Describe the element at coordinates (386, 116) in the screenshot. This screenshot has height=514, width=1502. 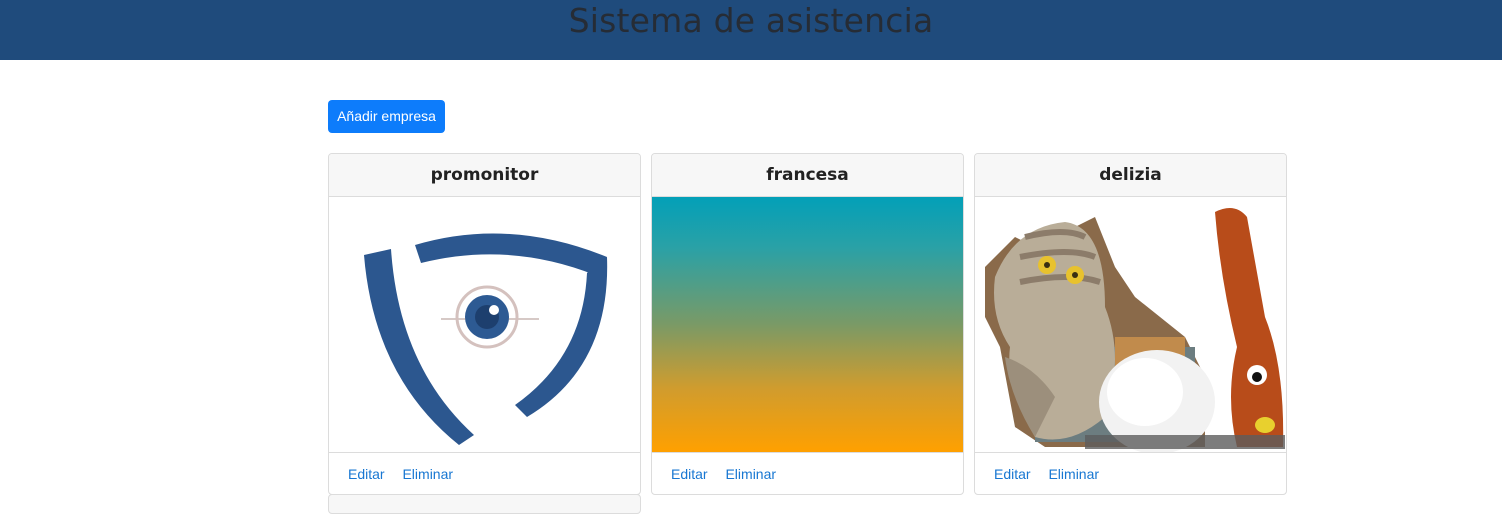
I see `add-company-button: Añadir empresa` at that location.